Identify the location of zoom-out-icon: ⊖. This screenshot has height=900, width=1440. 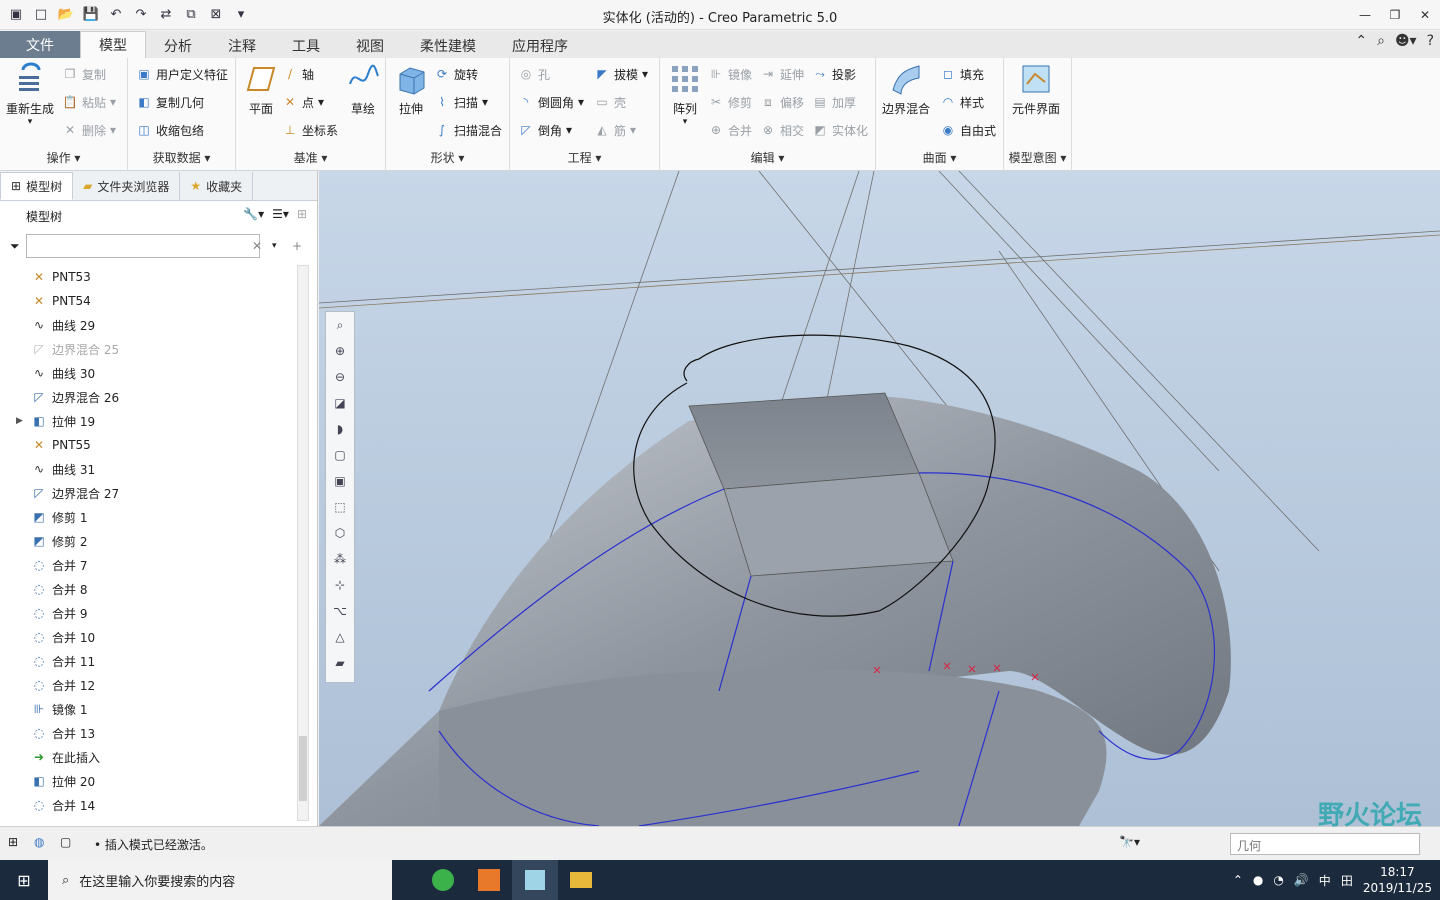
(340, 377).